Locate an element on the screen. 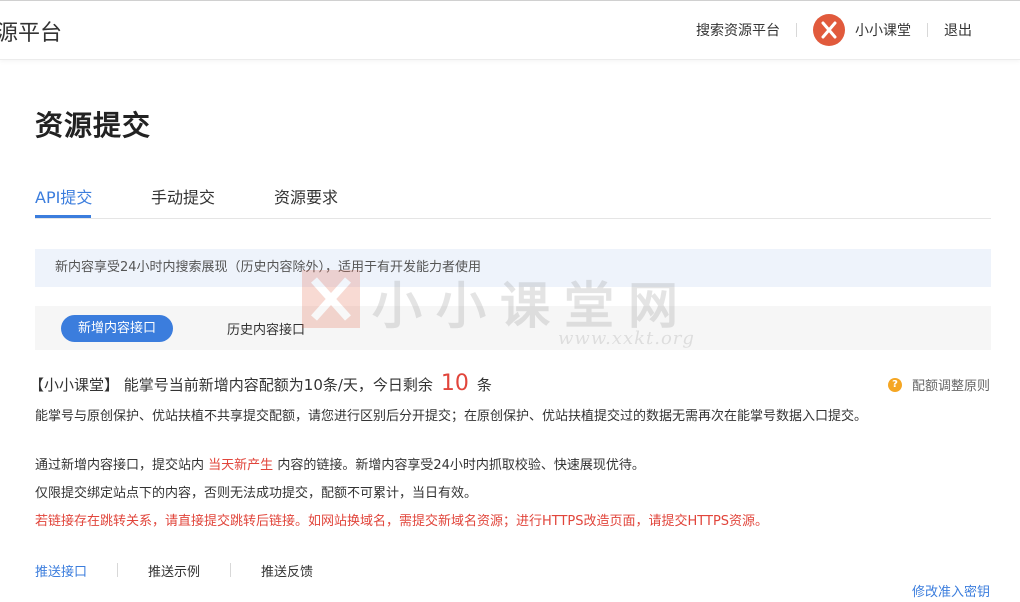  desc-line-2-highlight: 当天新产生 is located at coordinates (241, 465).